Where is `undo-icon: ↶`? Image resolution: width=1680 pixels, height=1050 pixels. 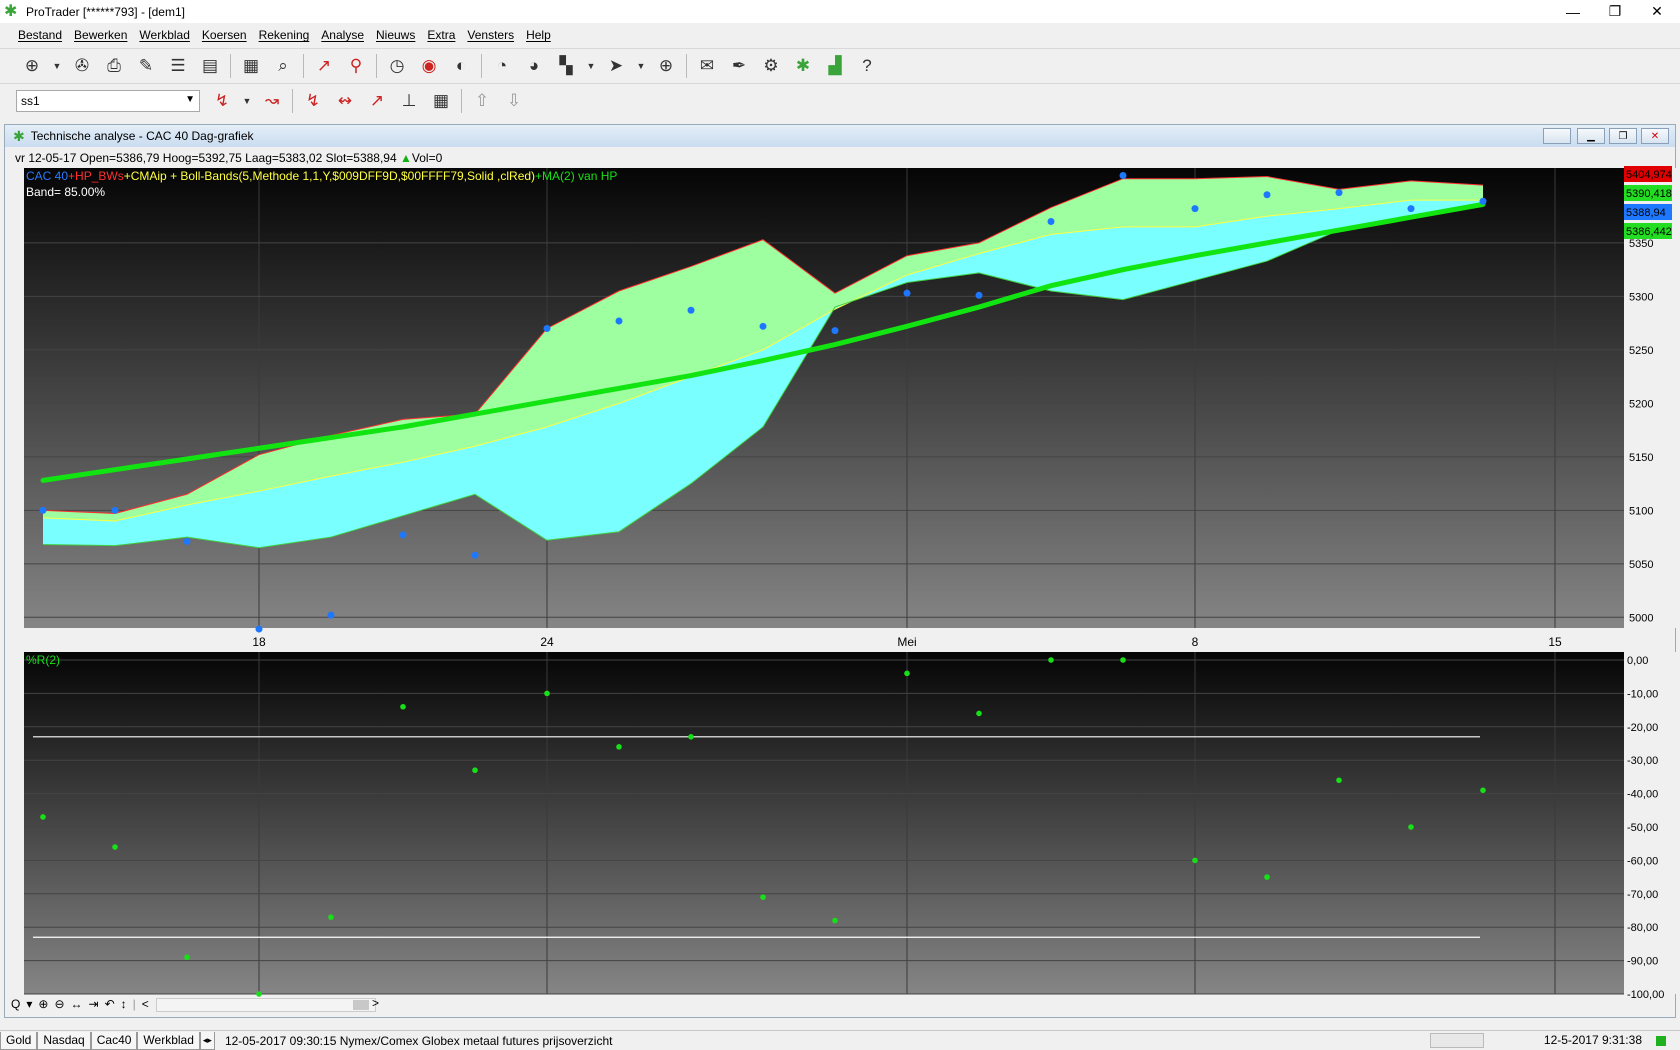 undo-icon: ↶ is located at coordinates (110, 1004).